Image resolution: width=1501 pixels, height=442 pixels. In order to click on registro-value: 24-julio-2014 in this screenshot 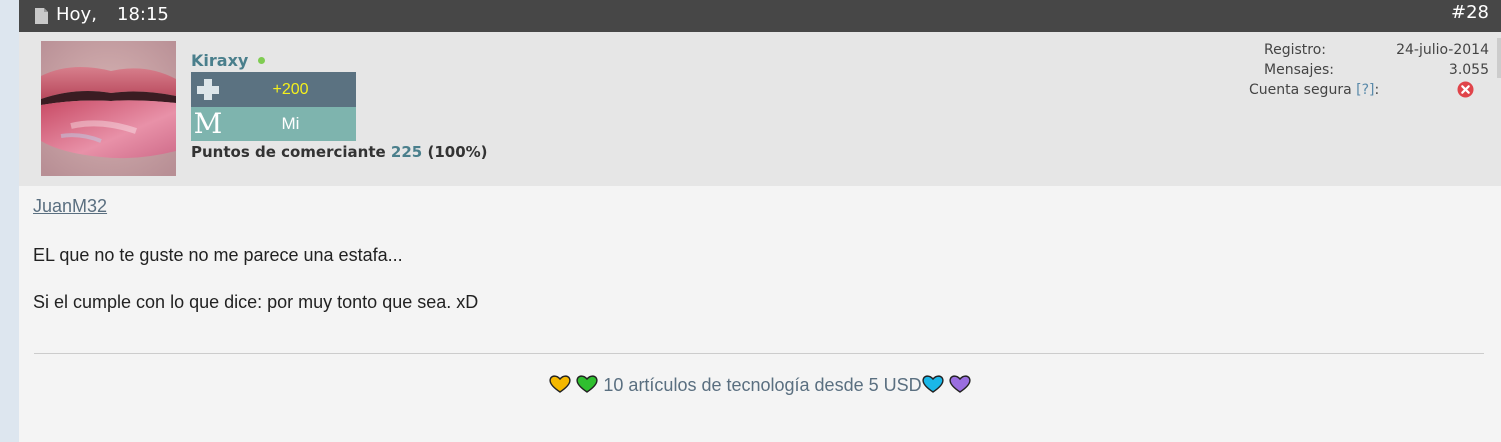, I will do `click(1442, 50)`.